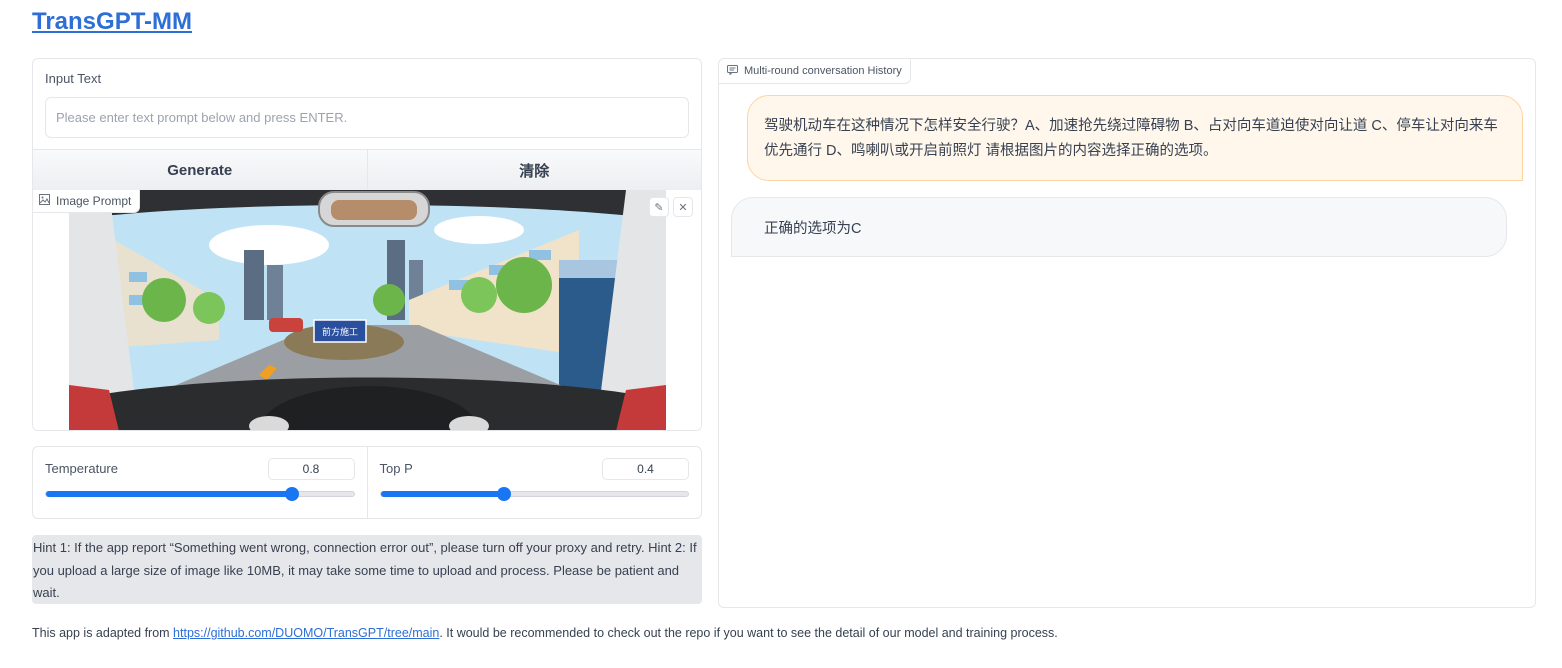 The width and height of the screenshot is (1562, 668). Describe the element at coordinates (340, 332) in the screenshot. I see `construction-sign-text: 前方施工` at that location.